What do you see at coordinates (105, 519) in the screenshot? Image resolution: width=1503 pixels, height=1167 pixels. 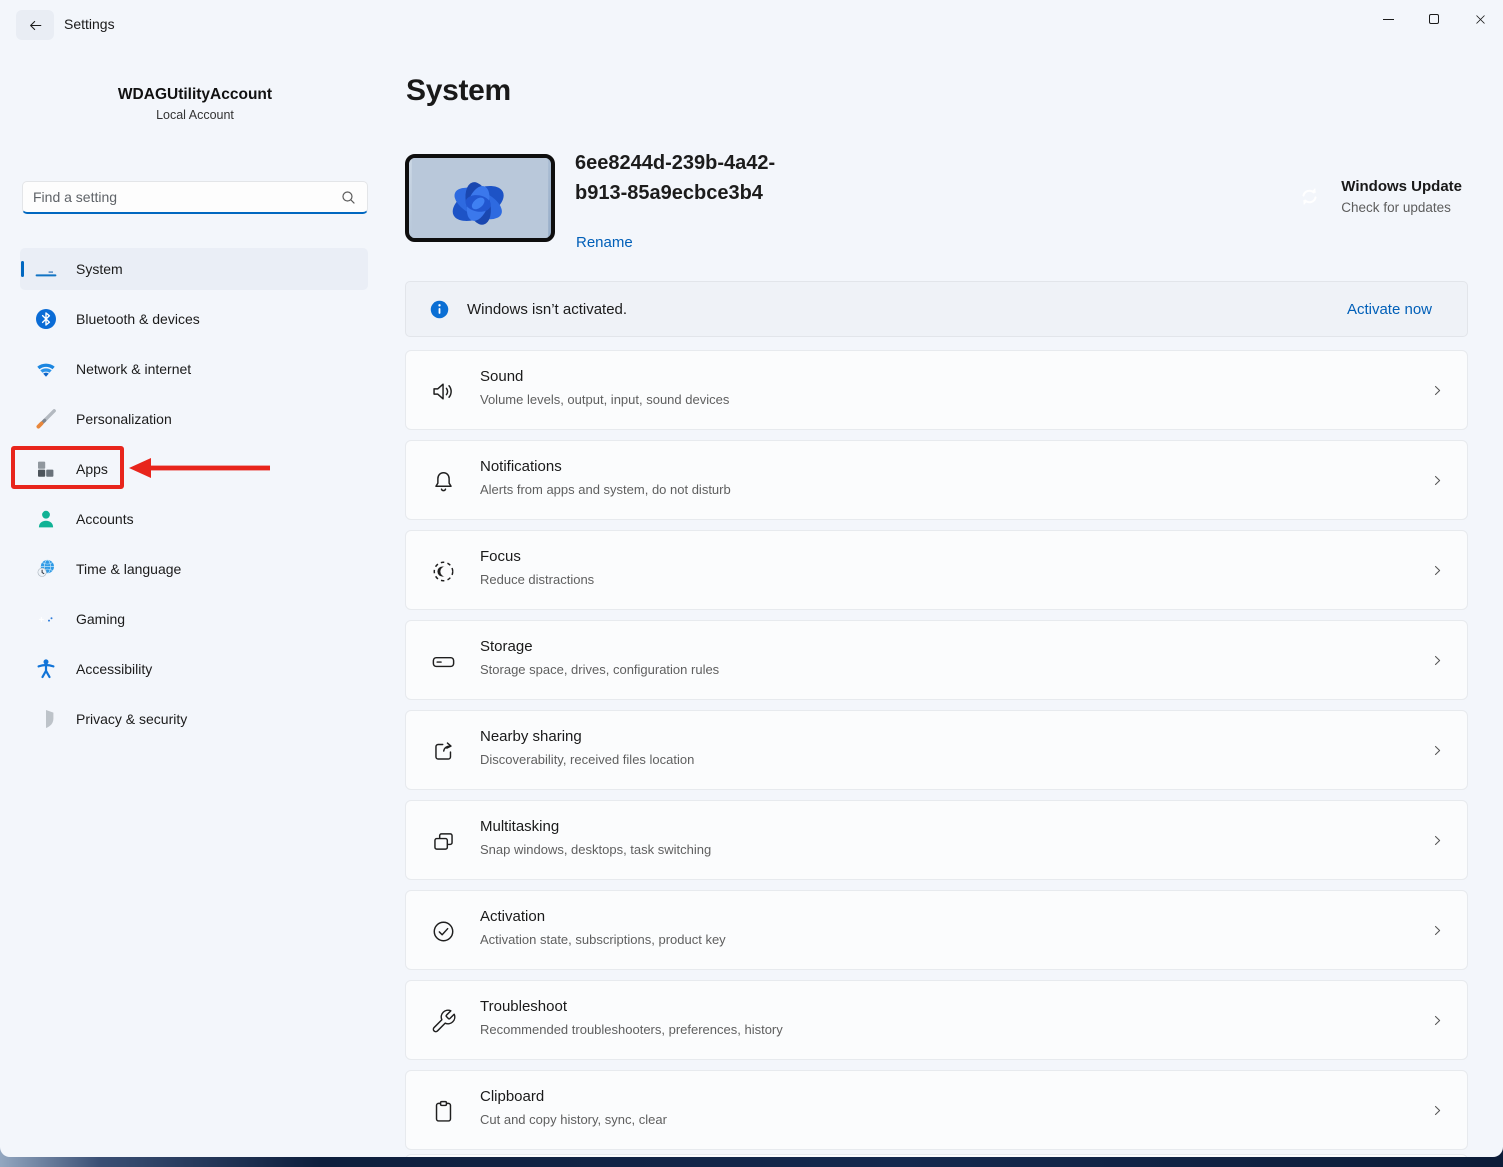 I see `sidebar-item-label: Accounts` at bounding box center [105, 519].